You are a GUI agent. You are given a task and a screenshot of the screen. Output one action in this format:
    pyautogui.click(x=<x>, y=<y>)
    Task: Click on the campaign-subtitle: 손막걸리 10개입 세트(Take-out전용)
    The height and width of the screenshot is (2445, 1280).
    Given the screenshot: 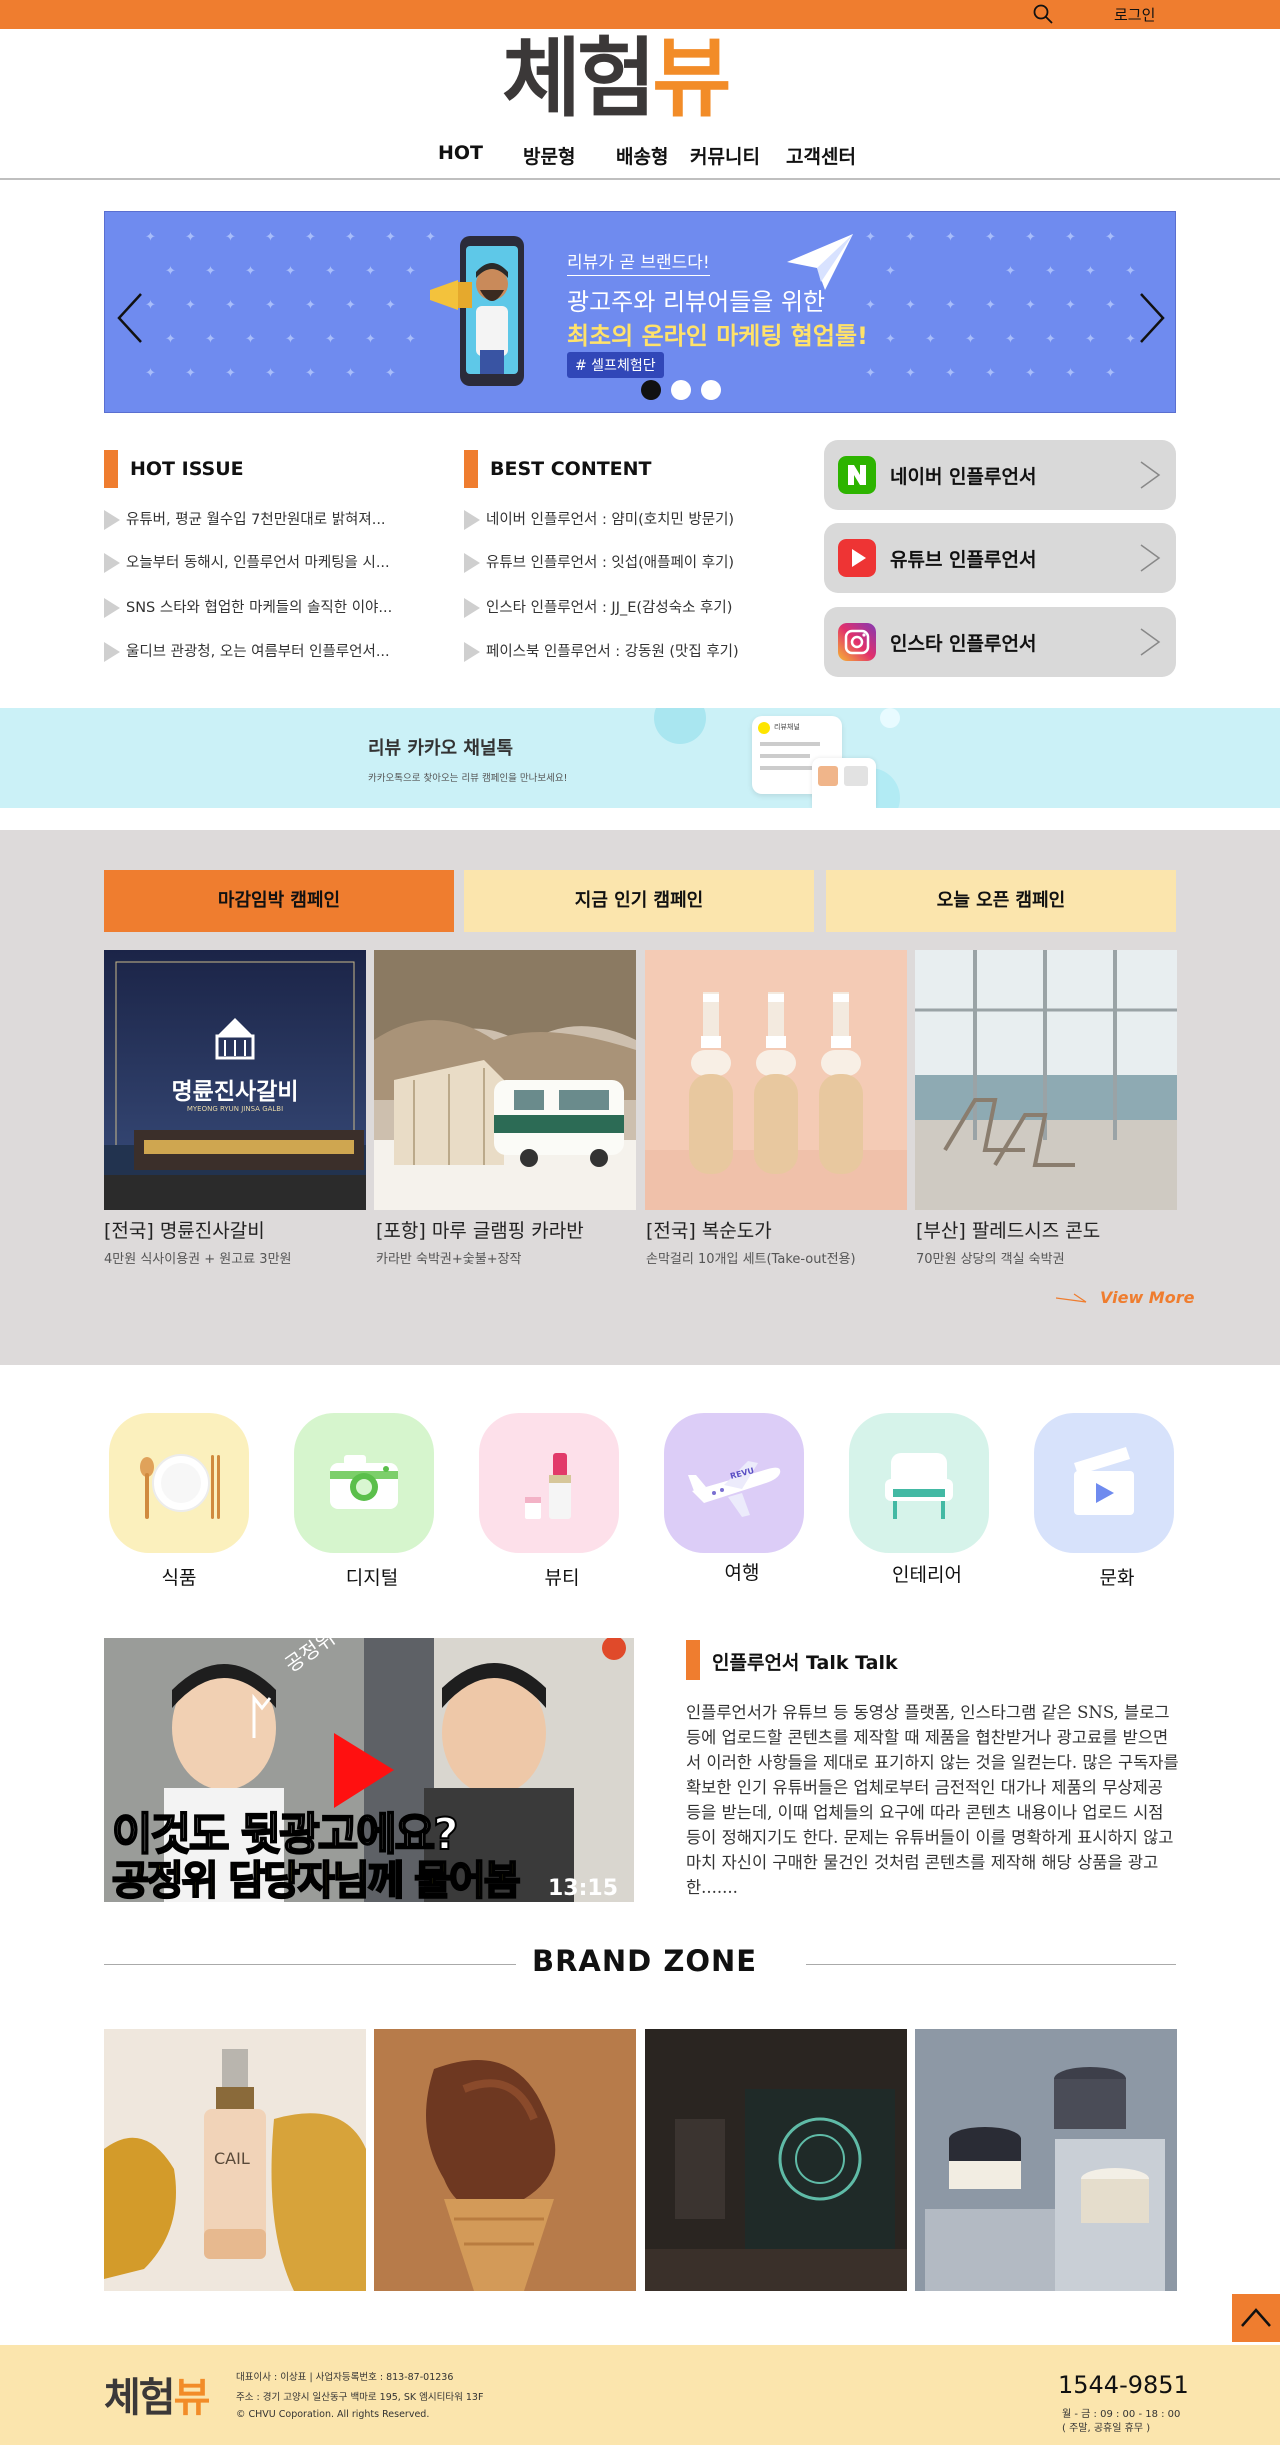 What is the action you would take?
    pyautogui.click(x=751, y=1259)
    